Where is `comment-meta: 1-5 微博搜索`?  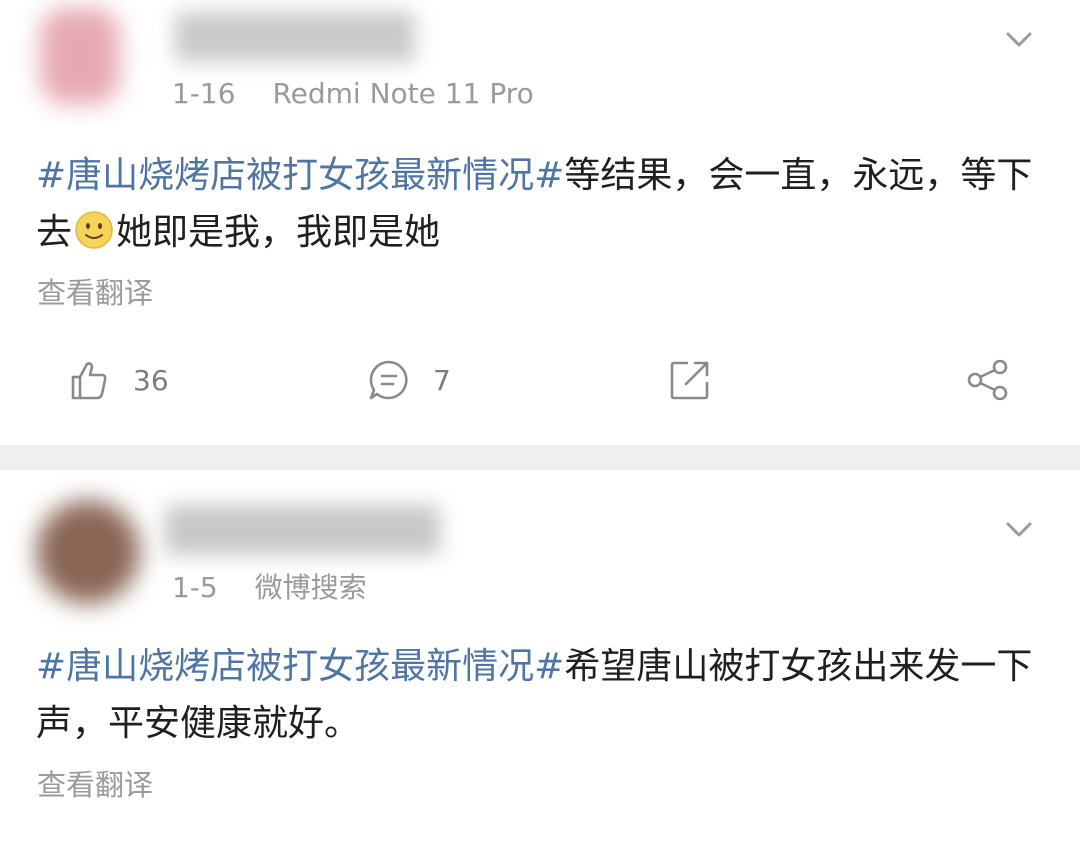
comment-meta: 1-5 微博搜索 is located at coordinates (269, 586).